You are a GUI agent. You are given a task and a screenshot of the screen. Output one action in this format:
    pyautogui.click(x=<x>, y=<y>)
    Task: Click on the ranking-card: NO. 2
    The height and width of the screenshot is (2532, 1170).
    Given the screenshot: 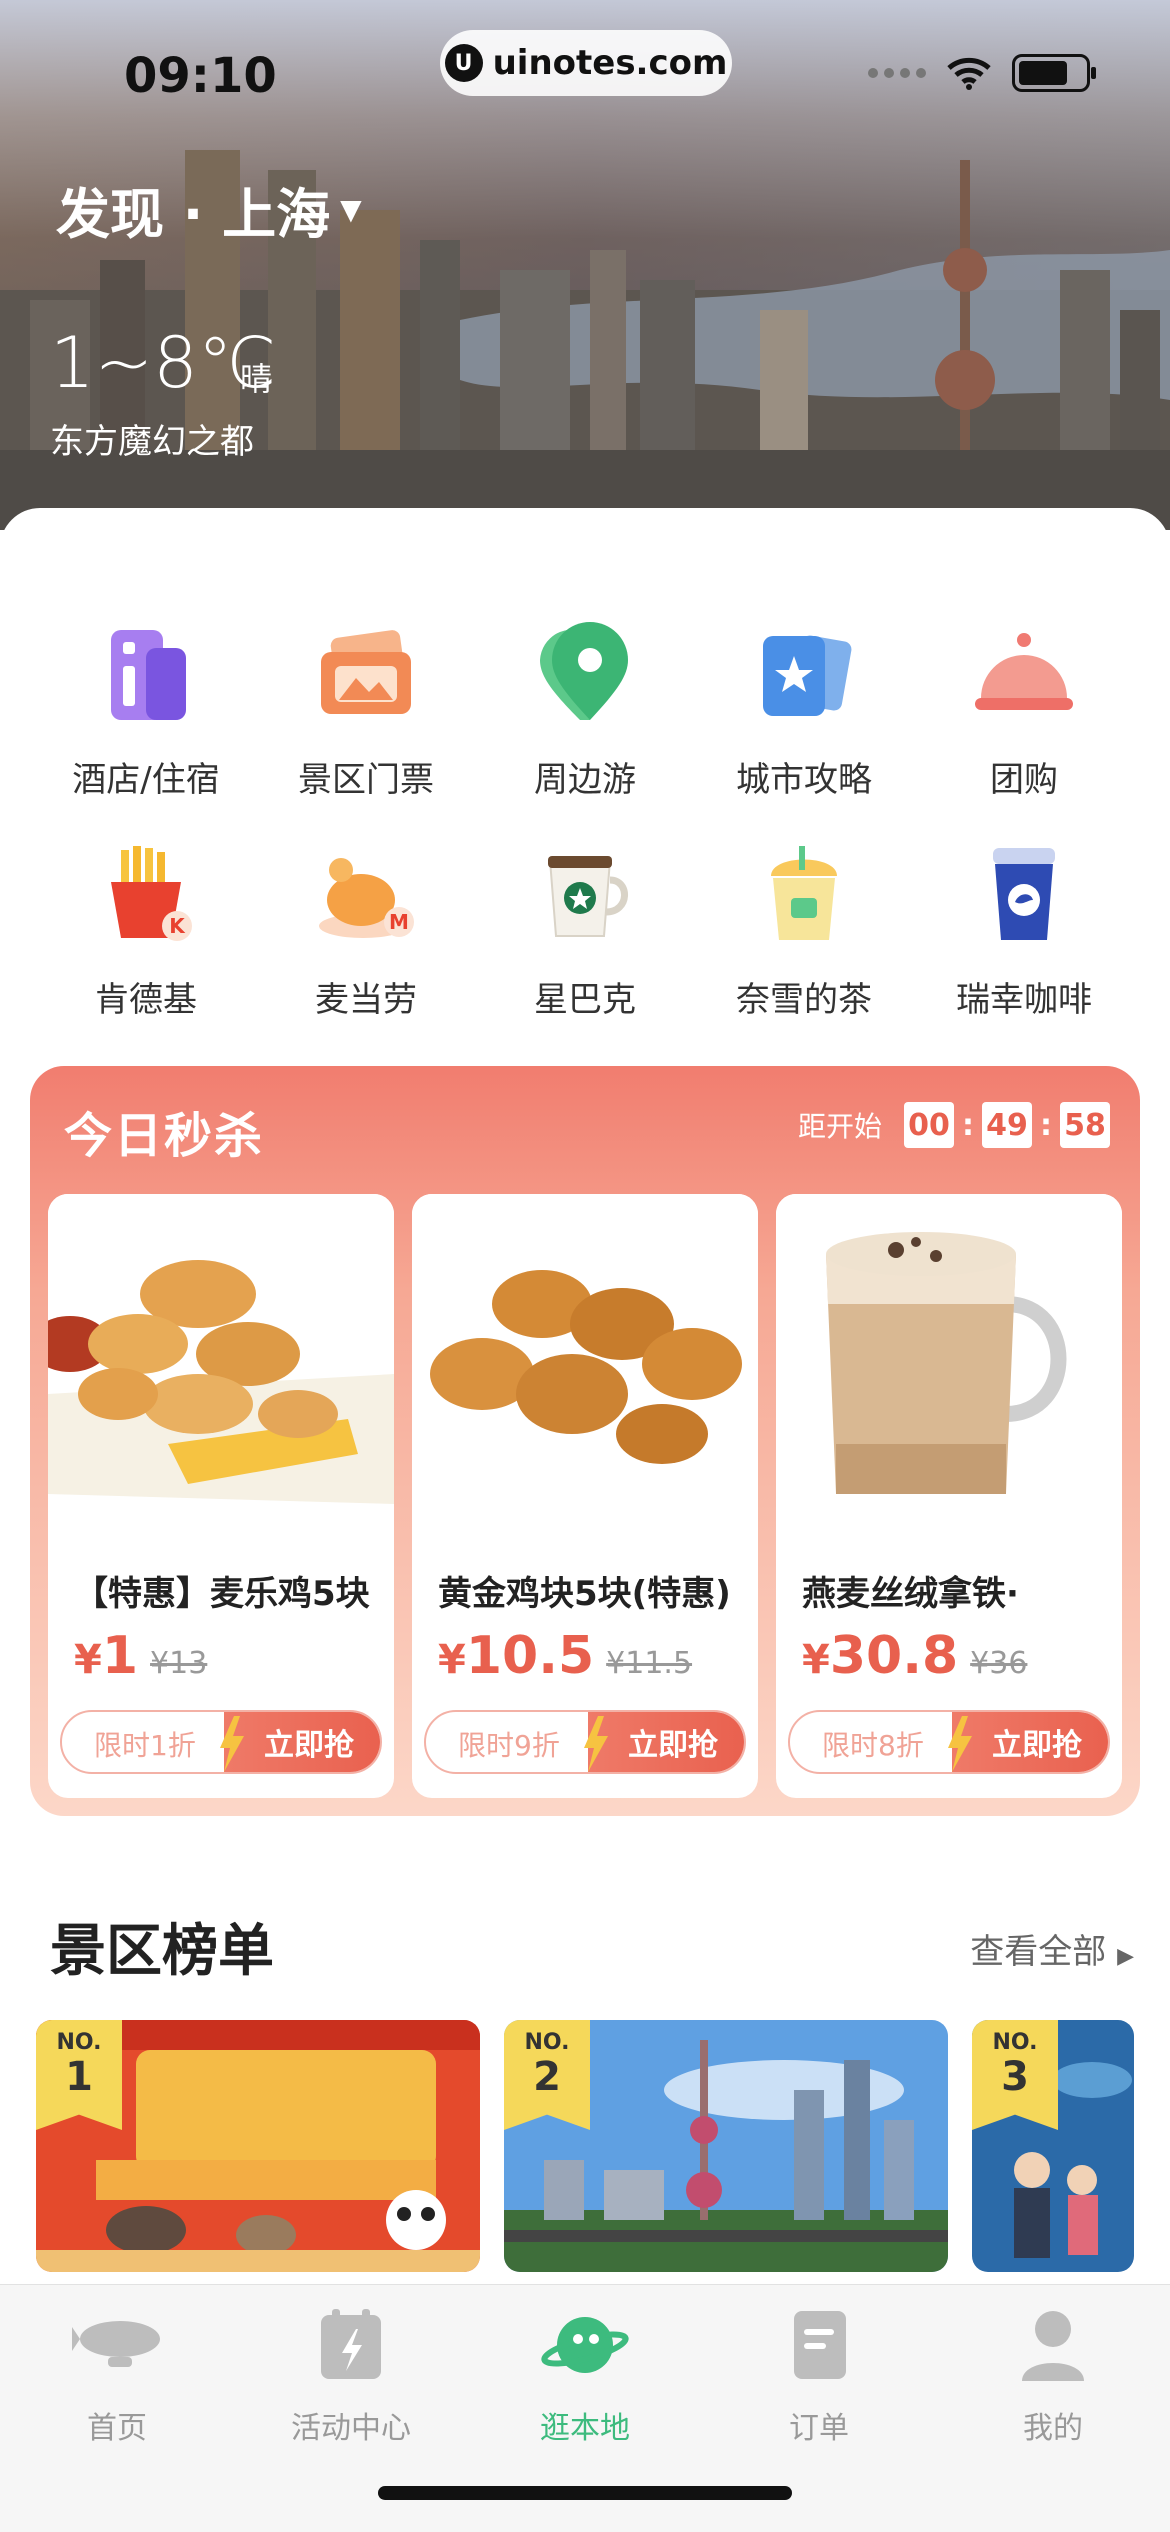 What is the action you would take?
    pyautogui.click(x=726, y=2146)
    